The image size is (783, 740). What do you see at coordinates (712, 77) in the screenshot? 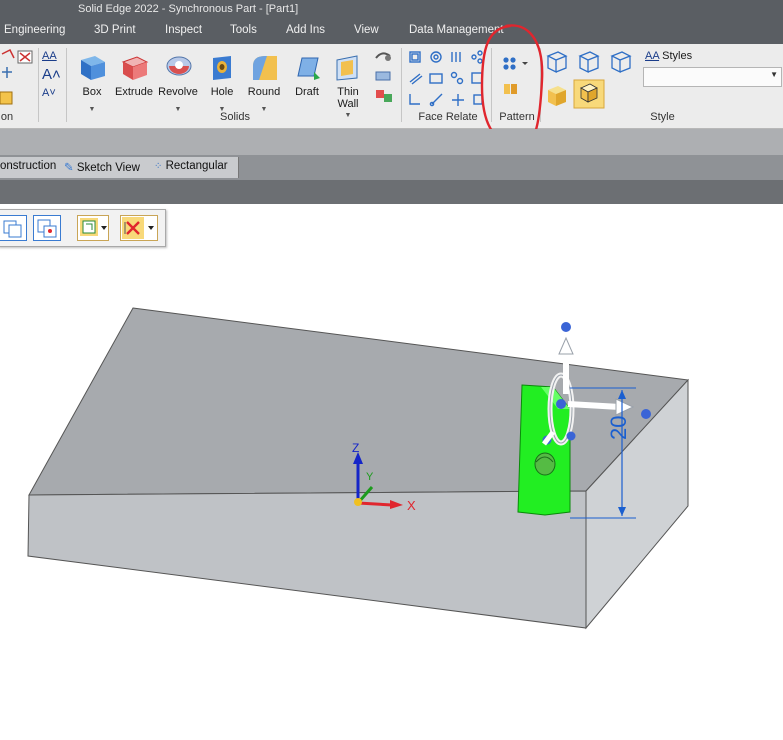
I see `styles-dropdown: ▼` at bounding box center [712, 77].